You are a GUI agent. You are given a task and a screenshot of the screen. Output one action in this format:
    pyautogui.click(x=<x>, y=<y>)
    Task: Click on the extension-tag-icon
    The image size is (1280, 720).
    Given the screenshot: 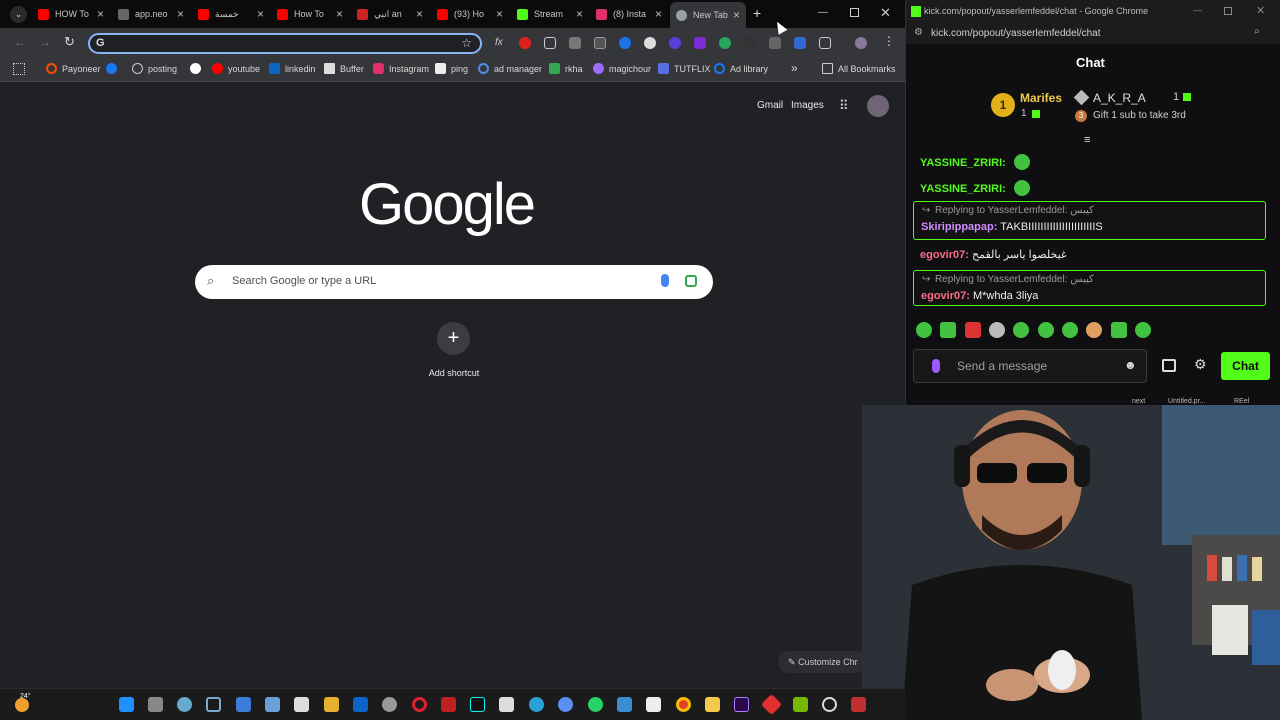 What is the action you would take?
    pyautogui.click(x=800, y=43)
    